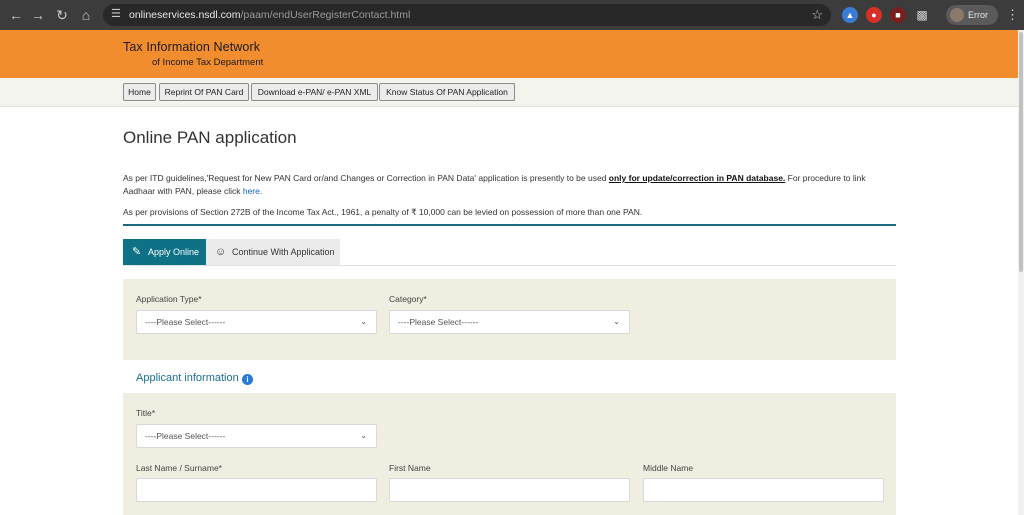 This screenshot has width=1024, height=515. Describe the element at coordinates (922, 15) in the screenshot. I see `extensions-puzzle-icon: ▩` at that location.